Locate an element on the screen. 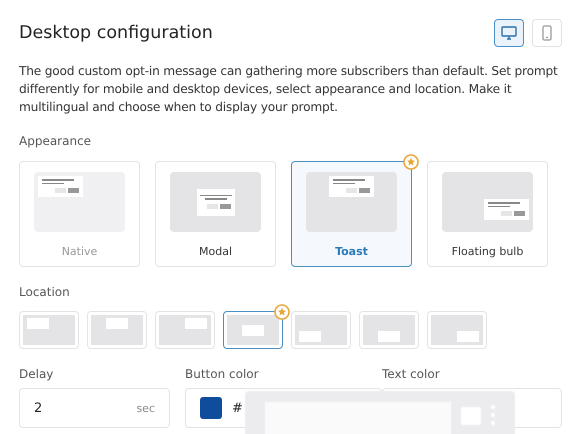 The width and height of the screenshot is (581, 434). device-toggle is located at coordinates (509, 33).